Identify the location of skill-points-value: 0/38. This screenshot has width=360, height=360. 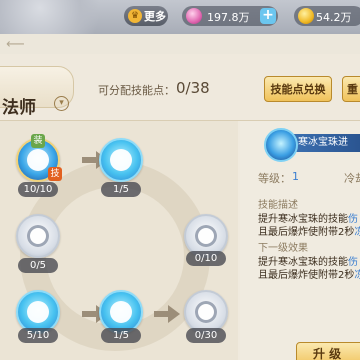
(193, 88).